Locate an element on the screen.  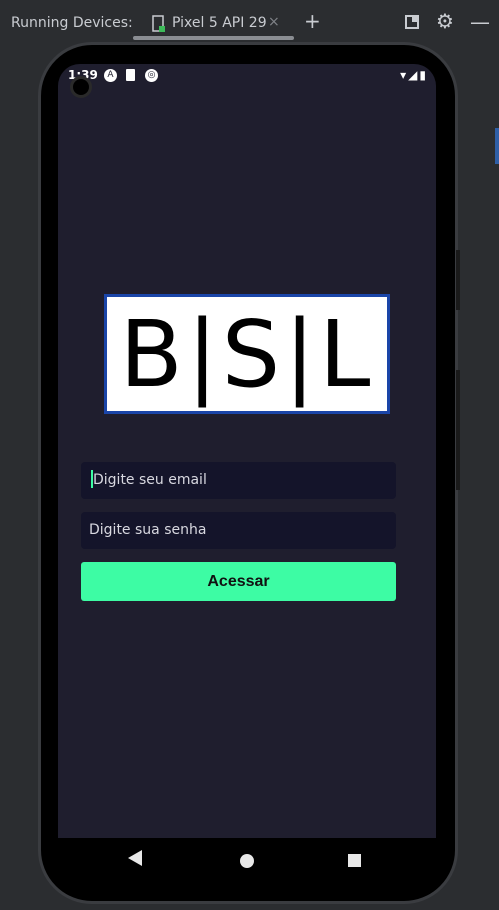
power-button is located at coordinates (458, 280).